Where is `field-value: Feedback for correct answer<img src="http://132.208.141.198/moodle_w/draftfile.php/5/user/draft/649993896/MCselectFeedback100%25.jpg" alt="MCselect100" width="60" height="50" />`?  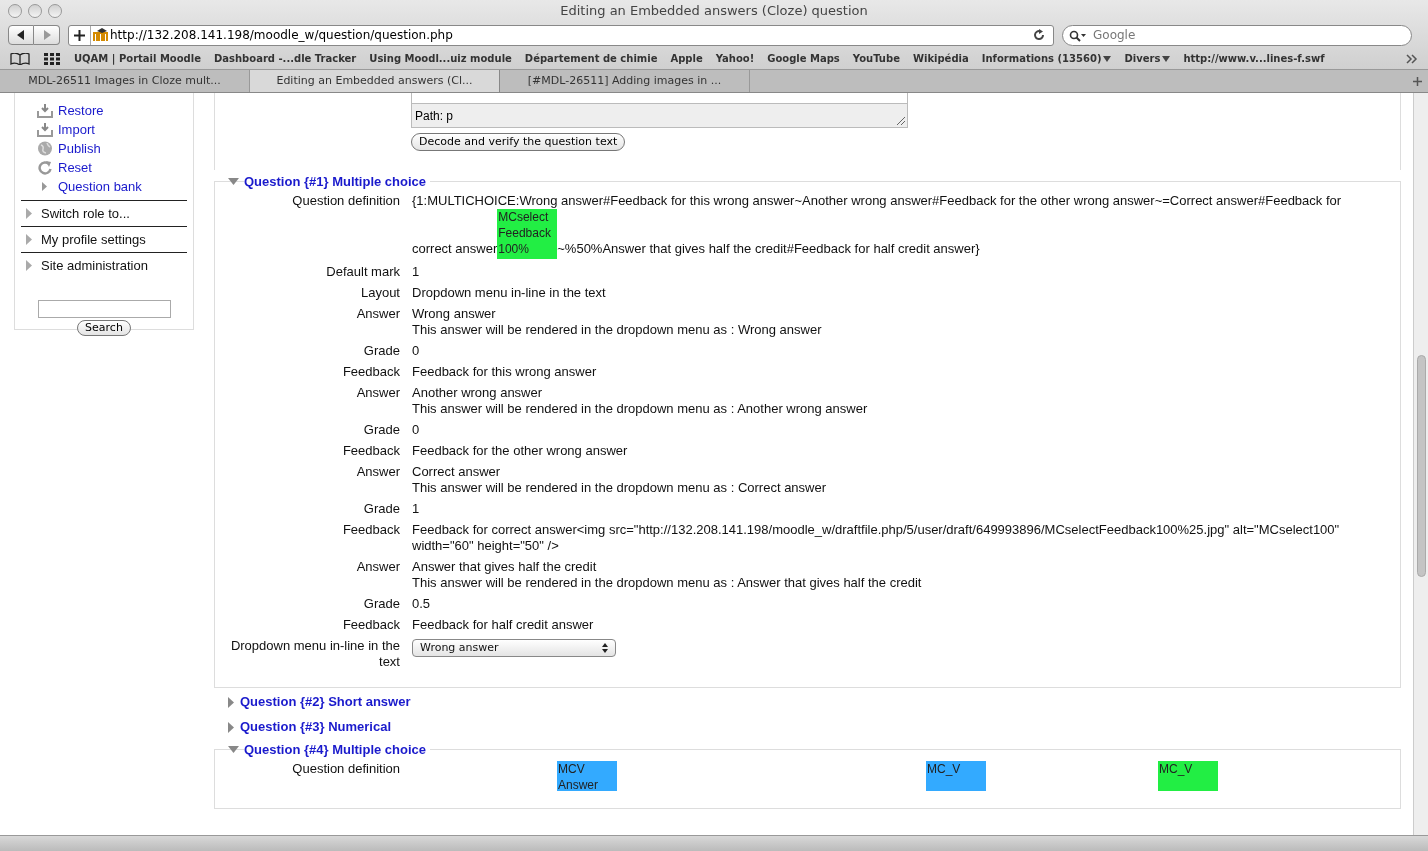 field-value: Feedback for correct answer<img src="http://132.208.141.198/moodle_w/draftfile.php/5/user/draft/649993896/MCselectFeedback100%25.jpg" alt="MCselect100" width="60" height="50" /> is located at coordinates (876, 538).